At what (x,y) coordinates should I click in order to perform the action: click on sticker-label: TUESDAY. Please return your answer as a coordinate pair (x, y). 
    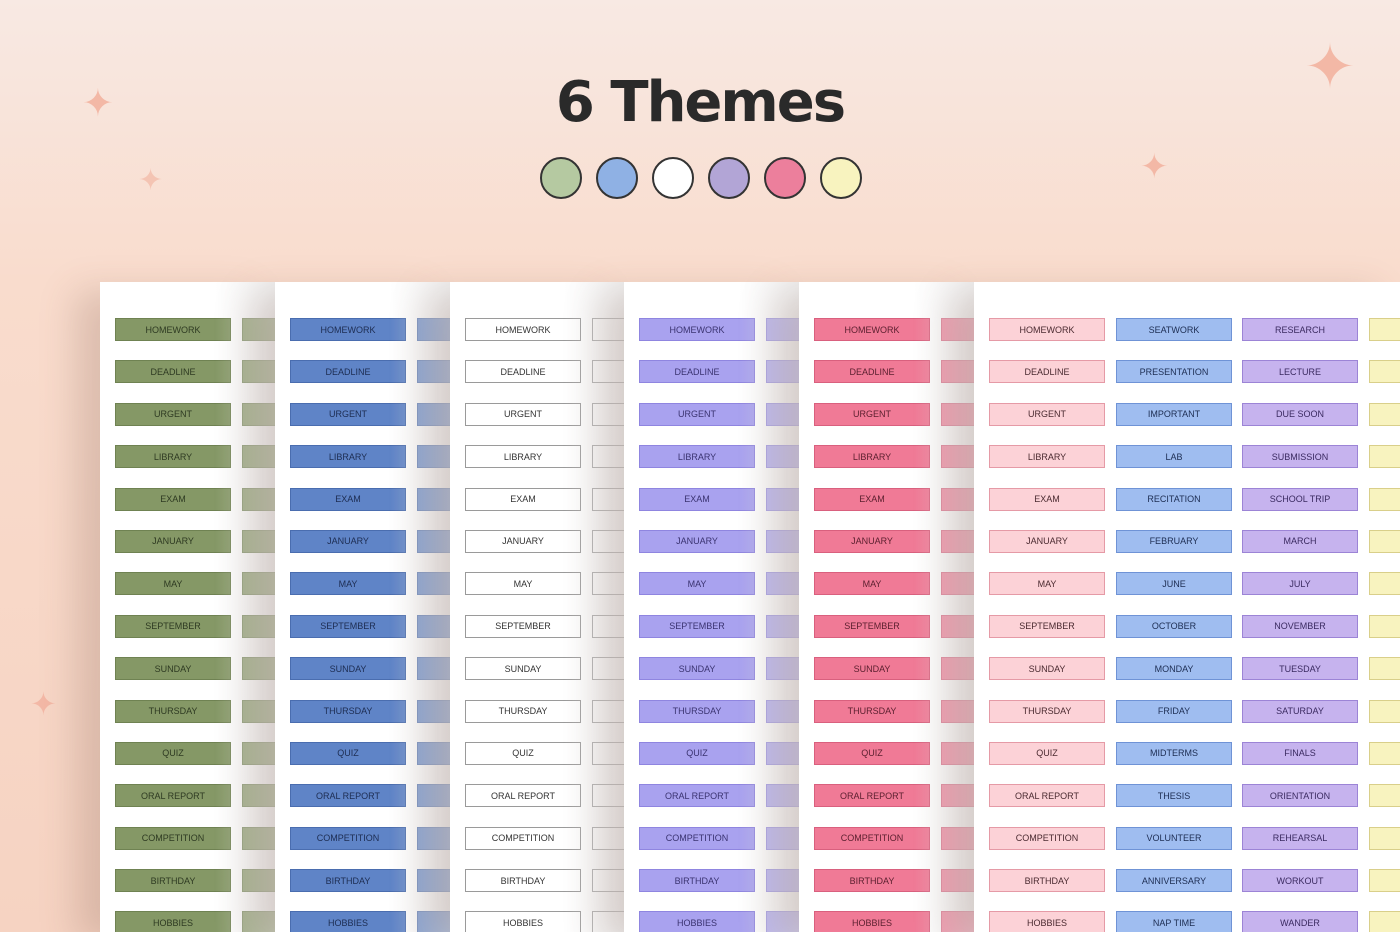
    Looking at the image, I should click on (1300, 669).